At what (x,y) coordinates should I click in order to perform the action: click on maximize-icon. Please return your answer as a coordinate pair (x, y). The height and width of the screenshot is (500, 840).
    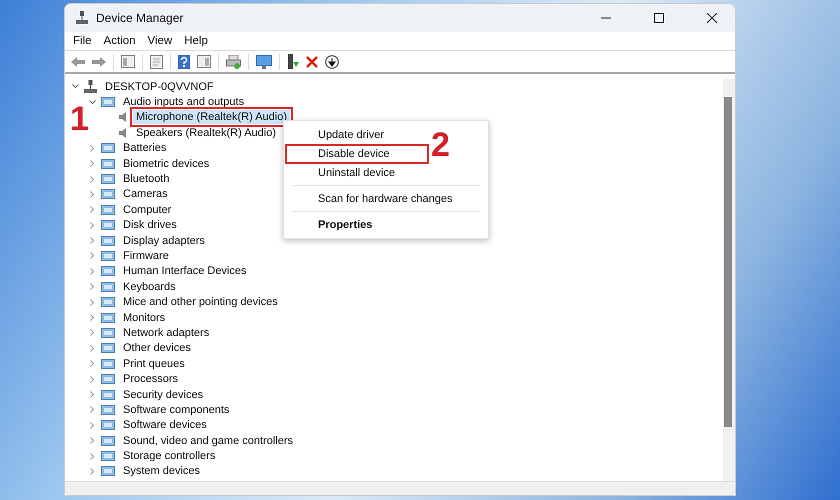
    Looking at the image, I should click on (659, 18).